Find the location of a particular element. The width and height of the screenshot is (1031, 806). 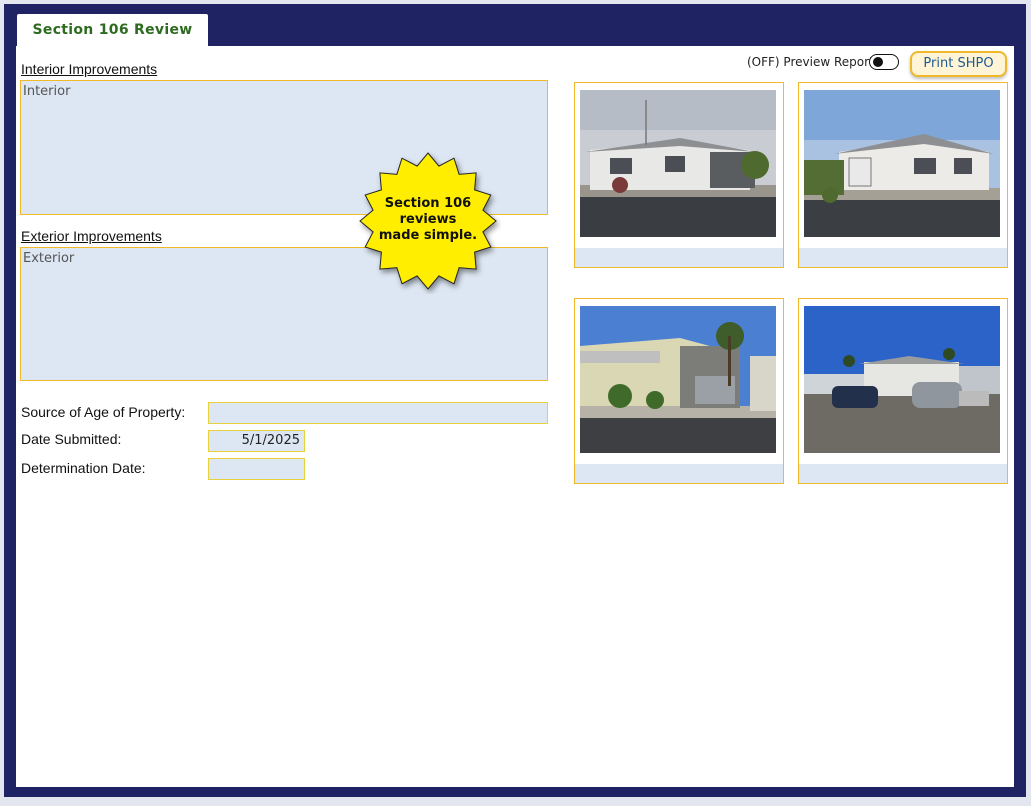

interior-label: Interior Improvements is located at coordinates (89, 69).